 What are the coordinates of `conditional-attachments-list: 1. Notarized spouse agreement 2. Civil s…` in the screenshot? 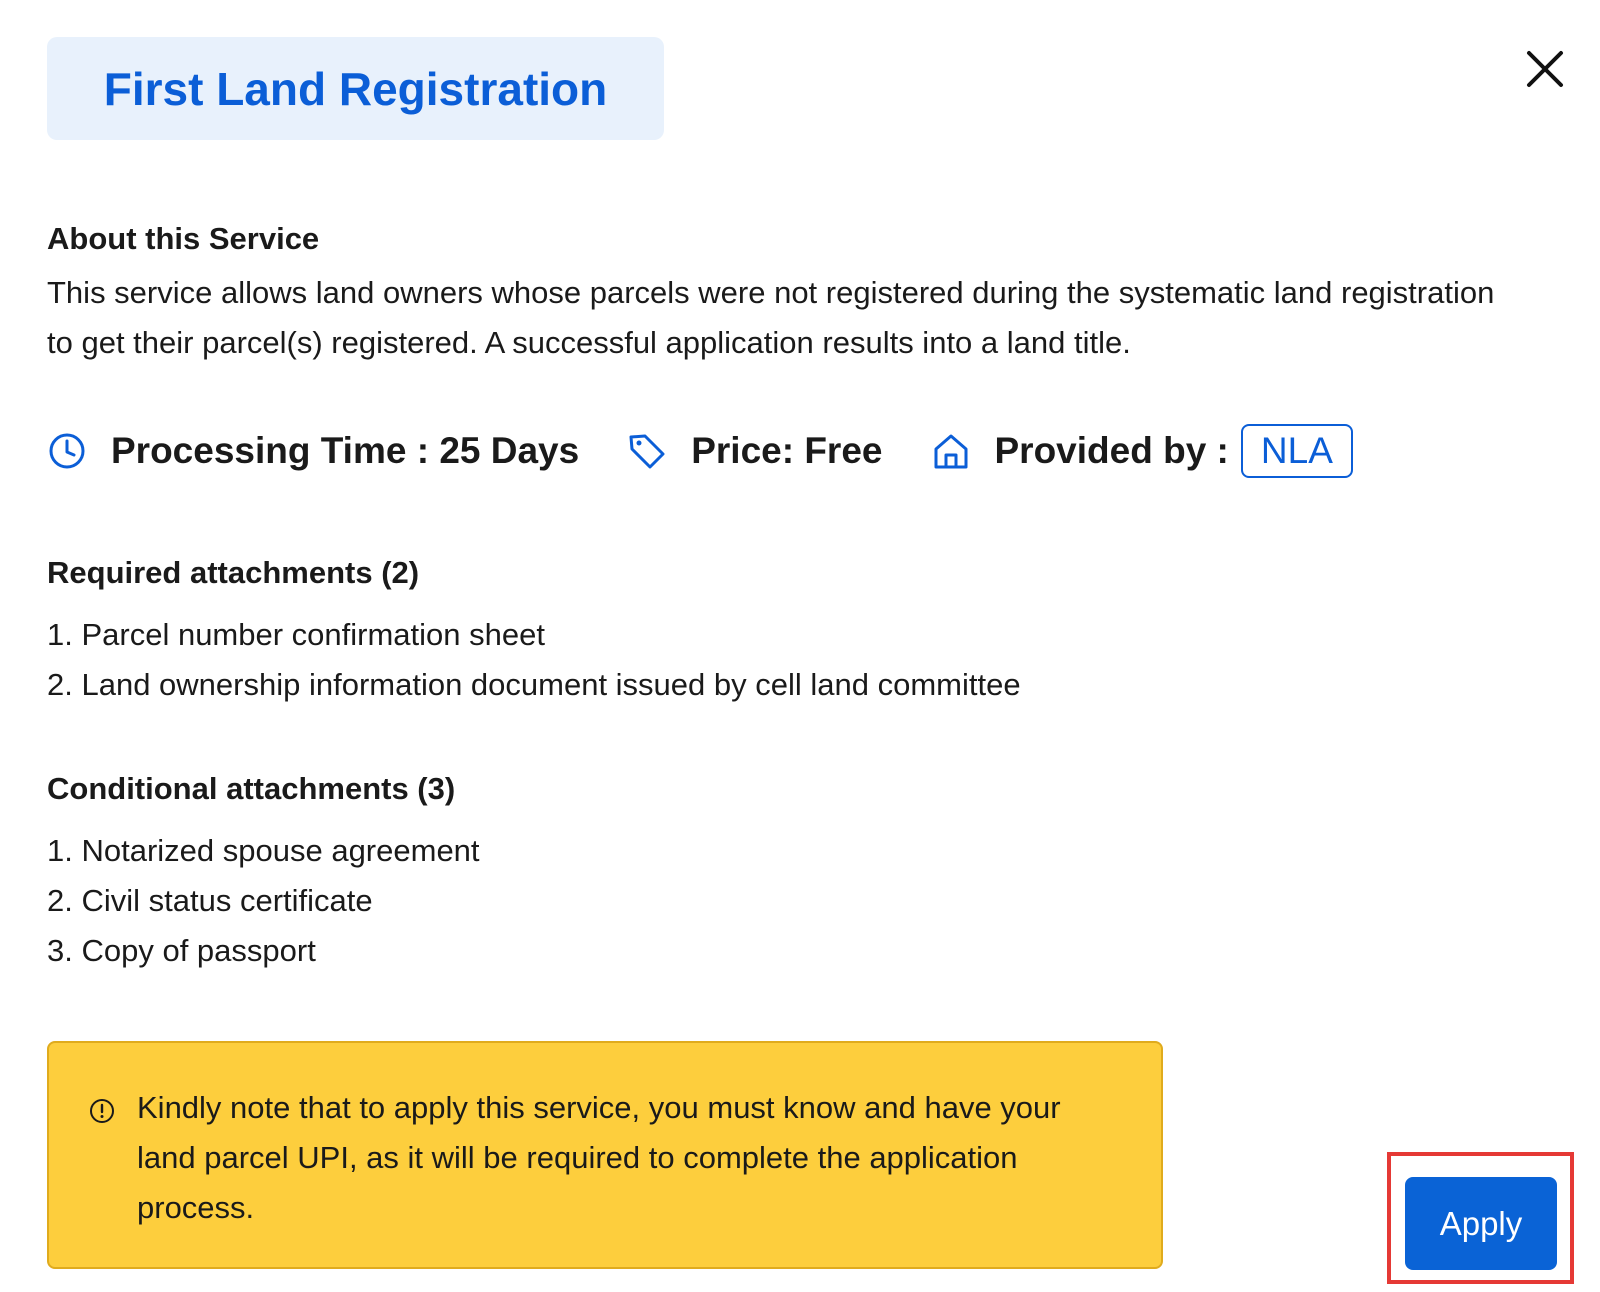 It's located at (263, 901).